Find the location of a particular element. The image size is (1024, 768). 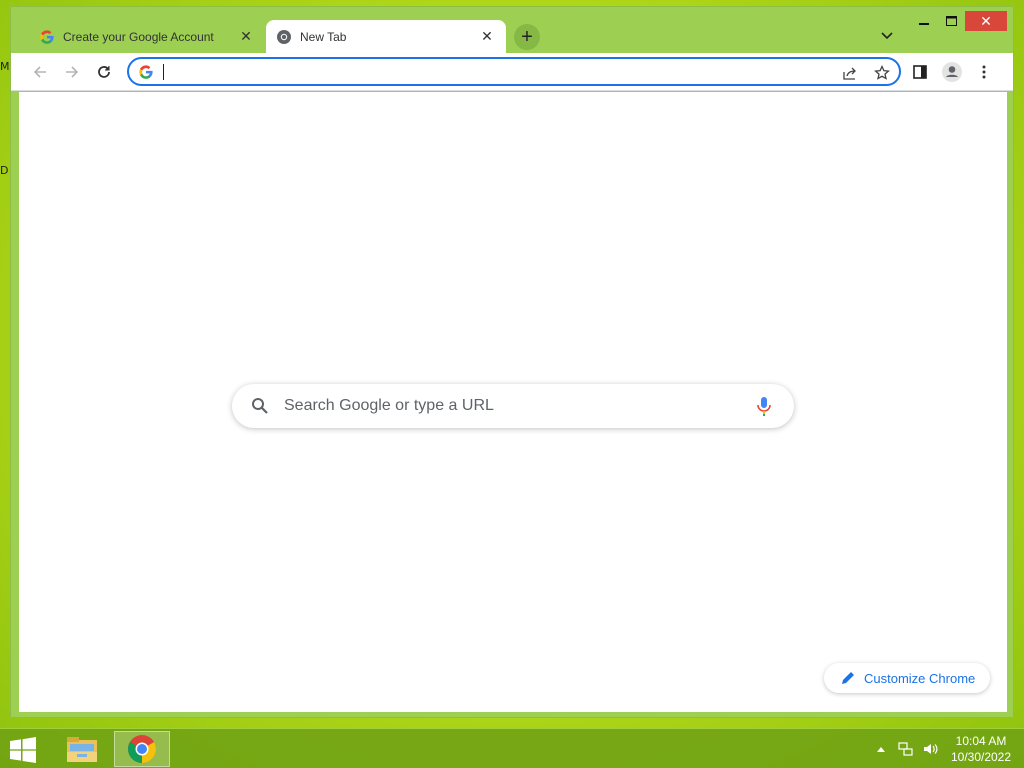

plus-icon: + is located at coordinates (527, 36).